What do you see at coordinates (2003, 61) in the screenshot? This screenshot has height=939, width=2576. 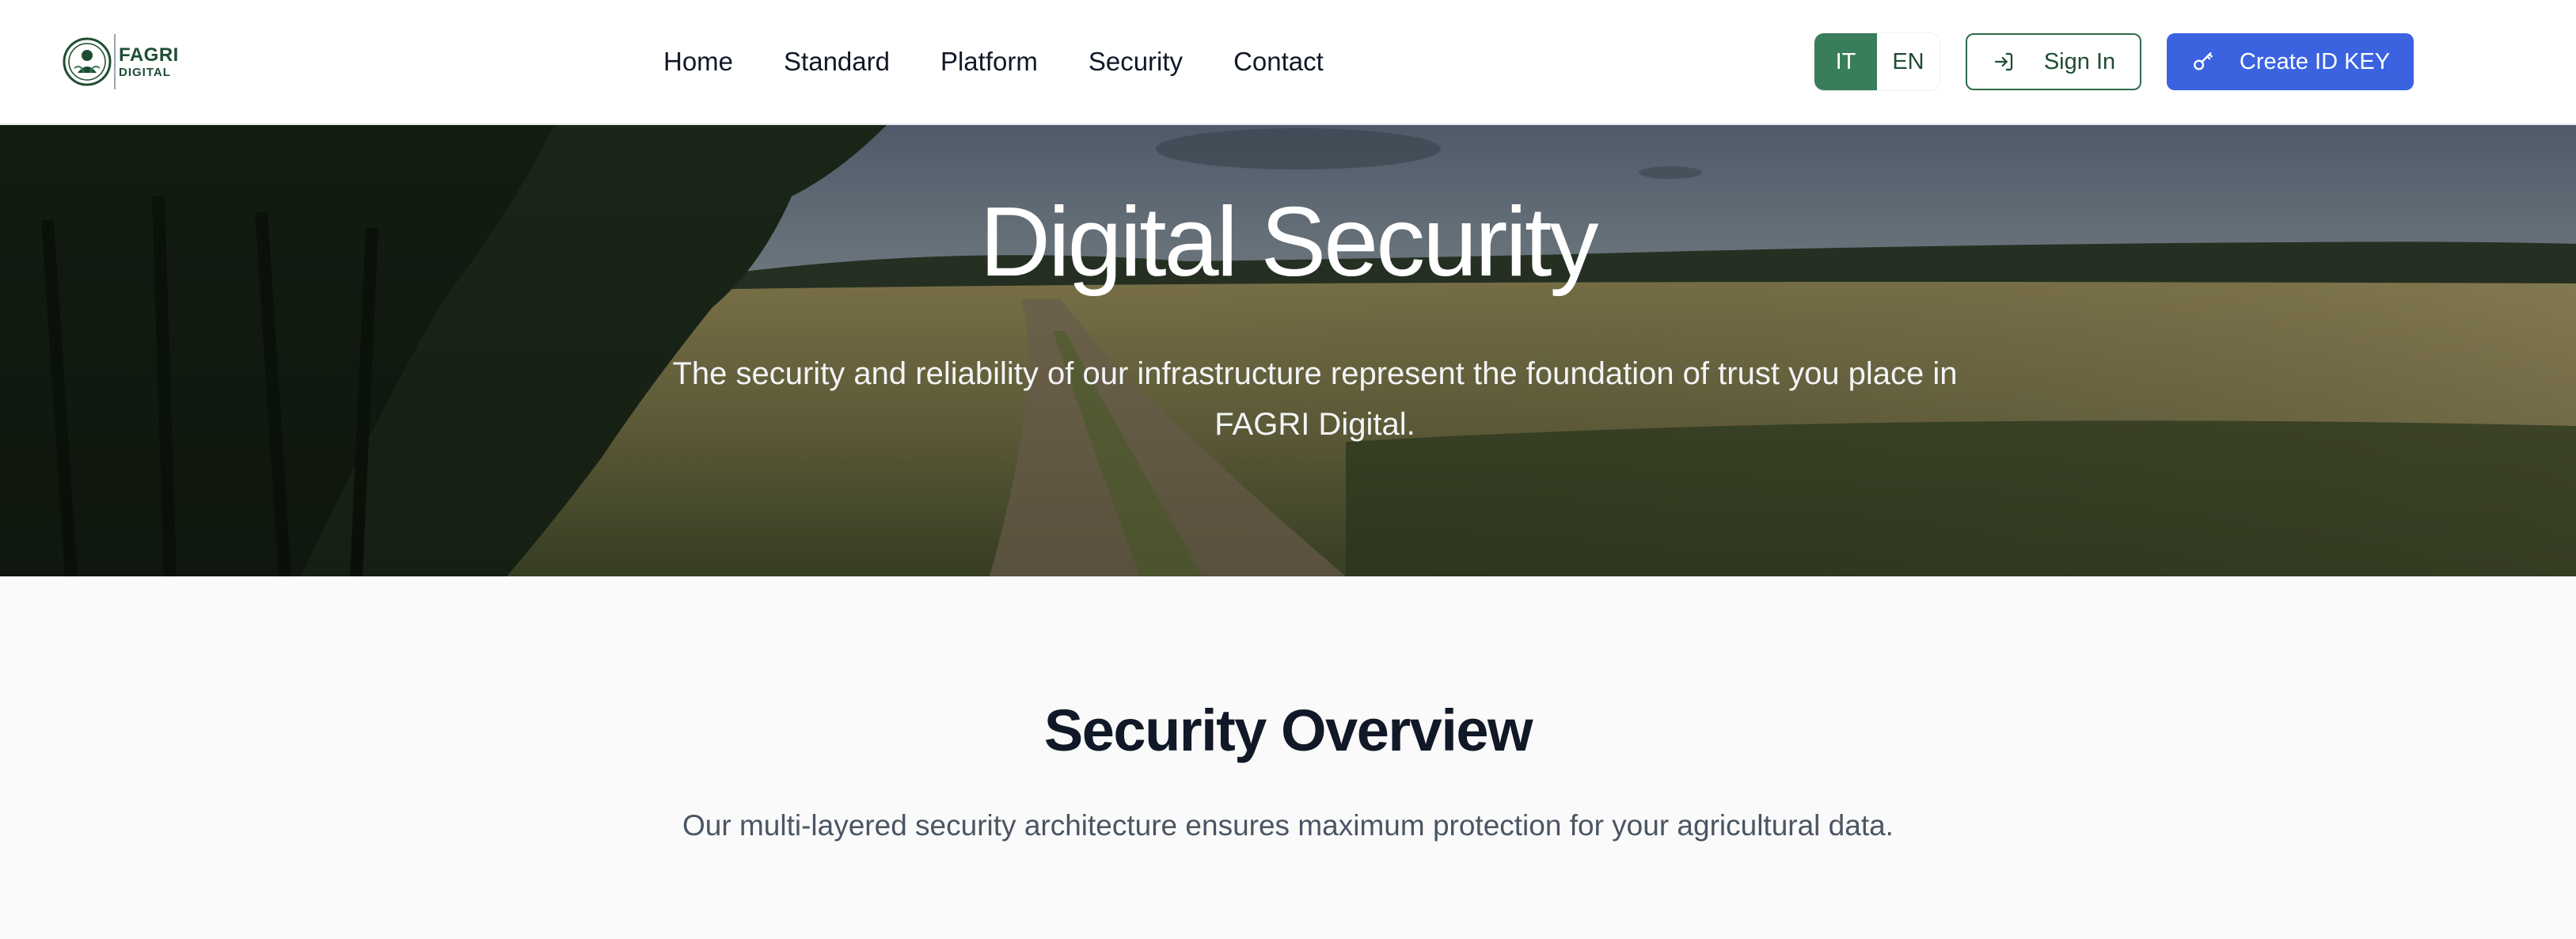 I see `login-icon` at bounding box center [2003, 61].